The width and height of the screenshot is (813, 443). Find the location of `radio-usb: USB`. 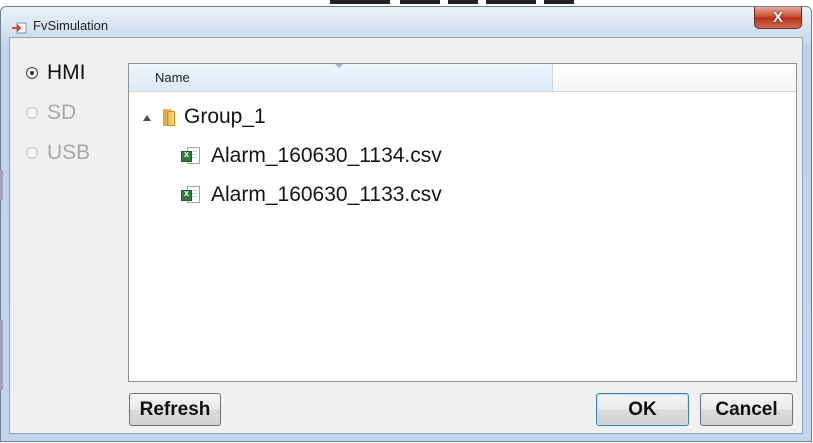

radio-usb: USB is located at coordinates (58, 153).